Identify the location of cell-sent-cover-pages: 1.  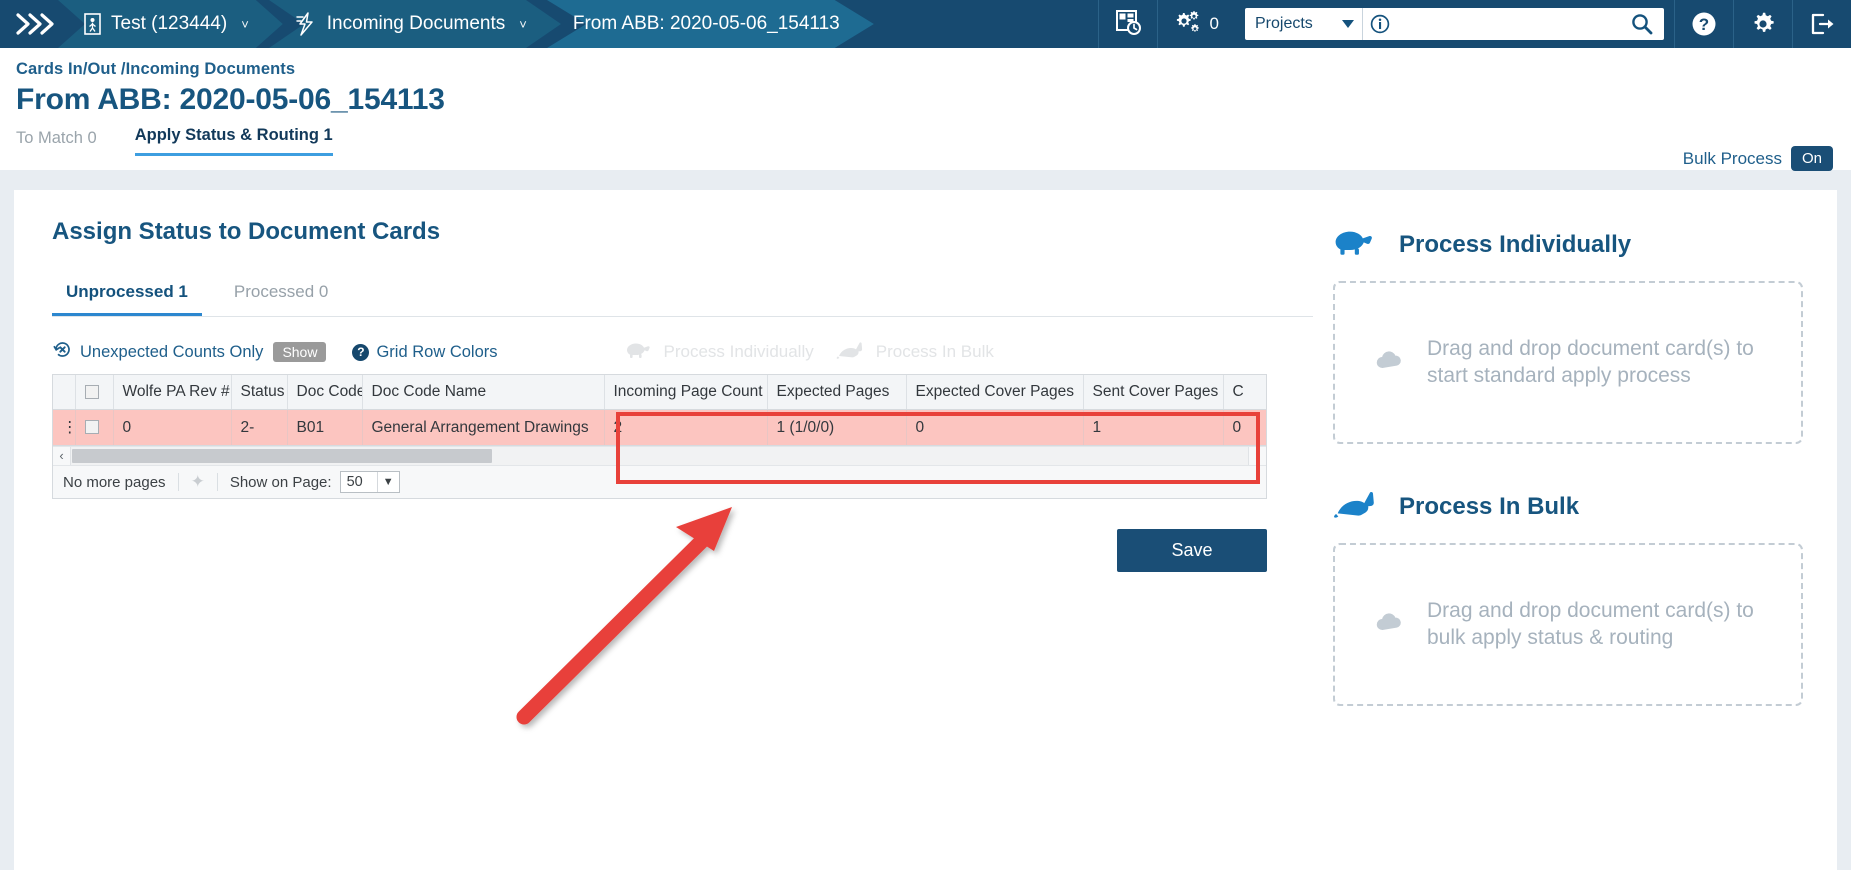
(1153, 427).